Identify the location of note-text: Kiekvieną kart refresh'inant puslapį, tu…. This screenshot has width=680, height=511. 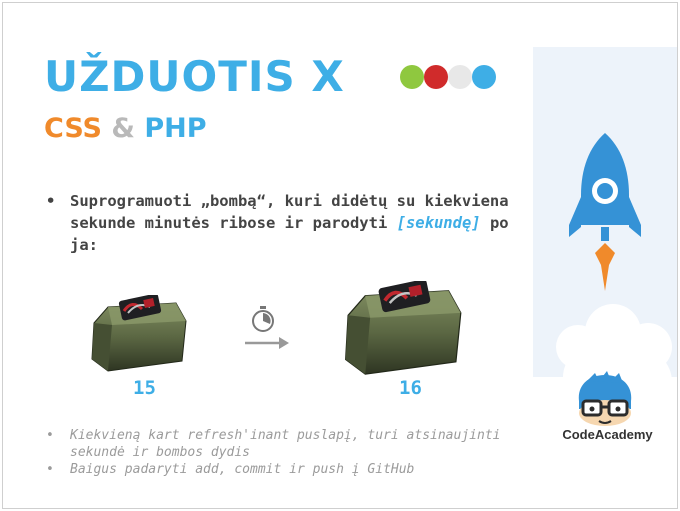
(285, 444).